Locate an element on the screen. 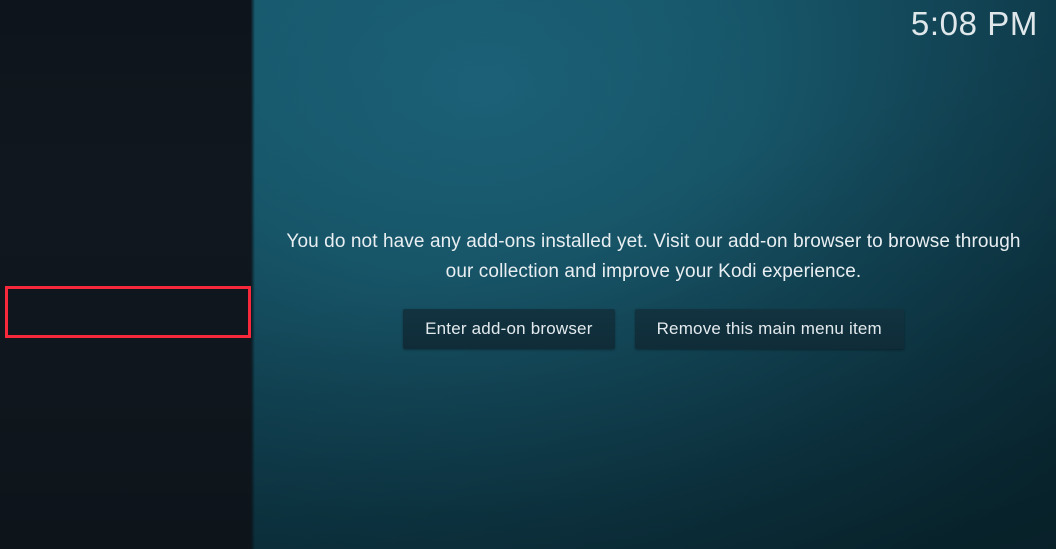 This screenshot has height=549, width=1056. clock: 5:08 PM is located at coordinates (974, 23).